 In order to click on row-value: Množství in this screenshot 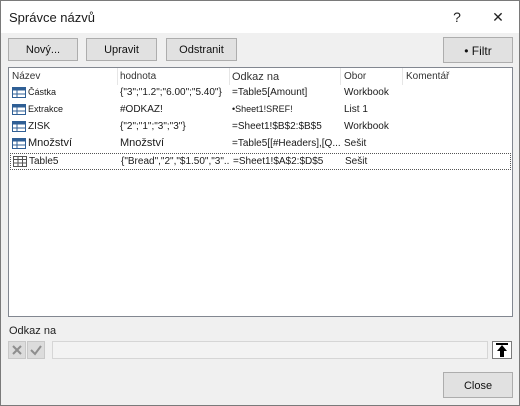, I will do `click(142, 143)`.